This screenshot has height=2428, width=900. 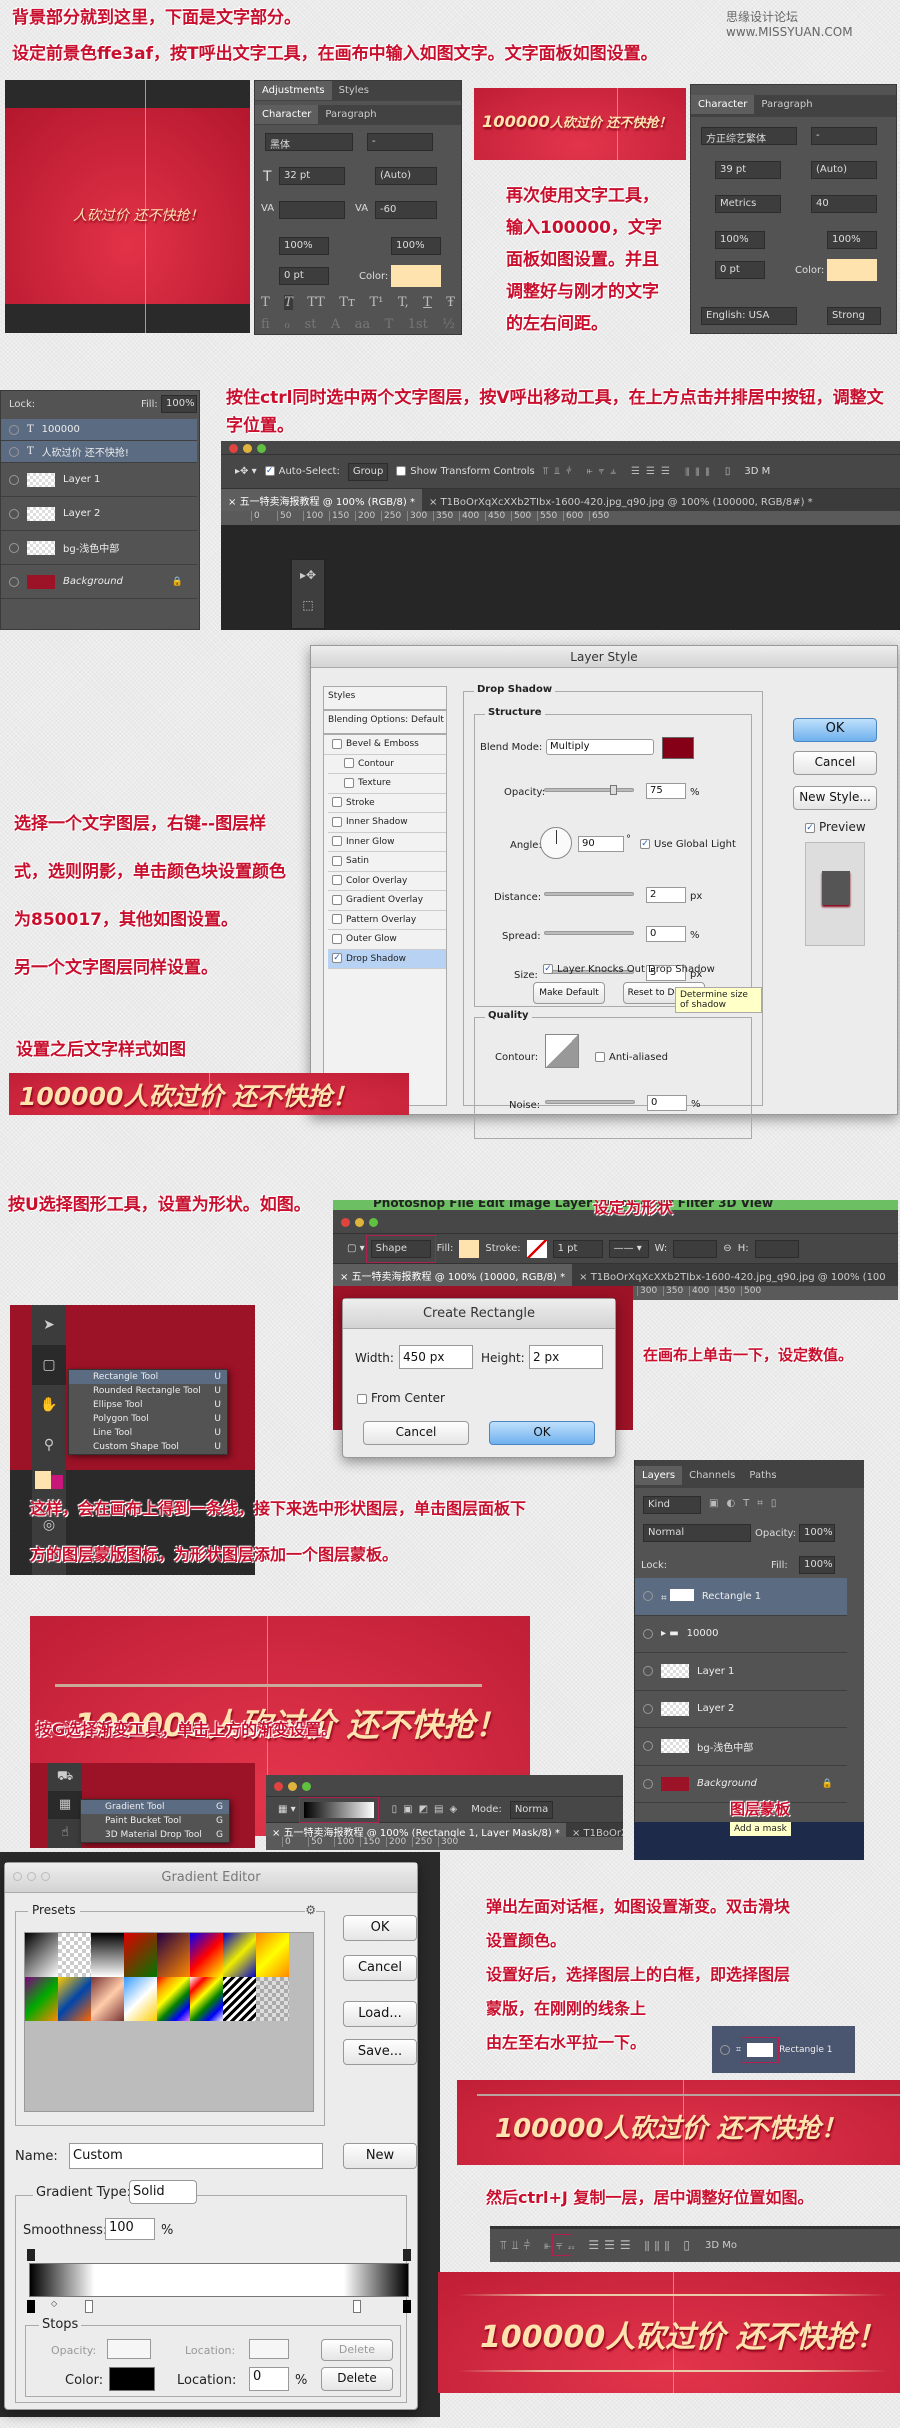 I want to click on font-style-select: -, so click(x=844, y=136).